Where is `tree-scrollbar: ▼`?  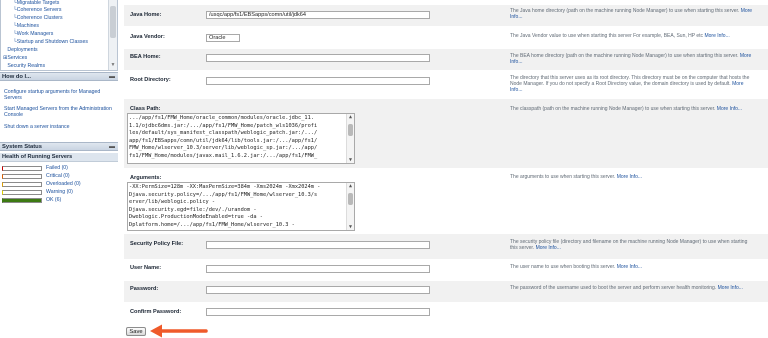
tree-scrollbar: ▼ is located at coordinates (112, 35).